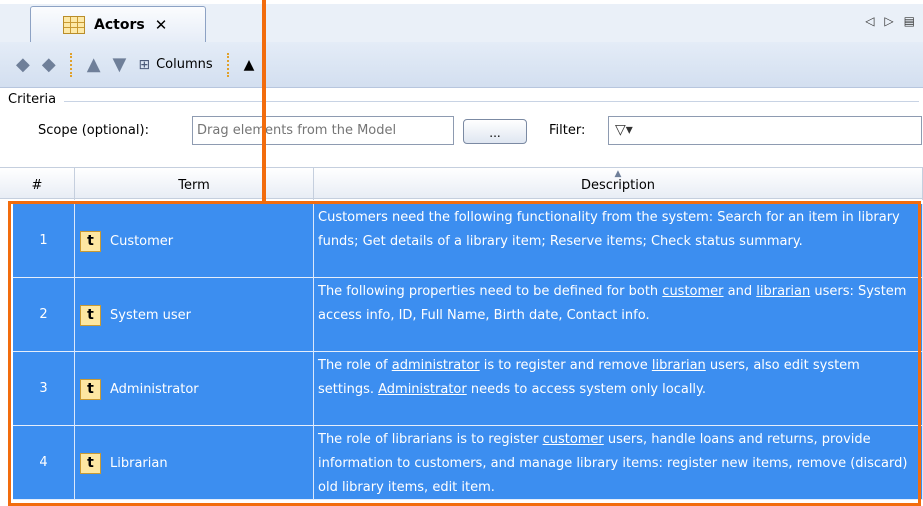 Image resolution: width=923 pixels, height=506 pixels. Describe the element at coordinates (422, 389) in the screenshot. I see `description-link: Administrator` at that location.